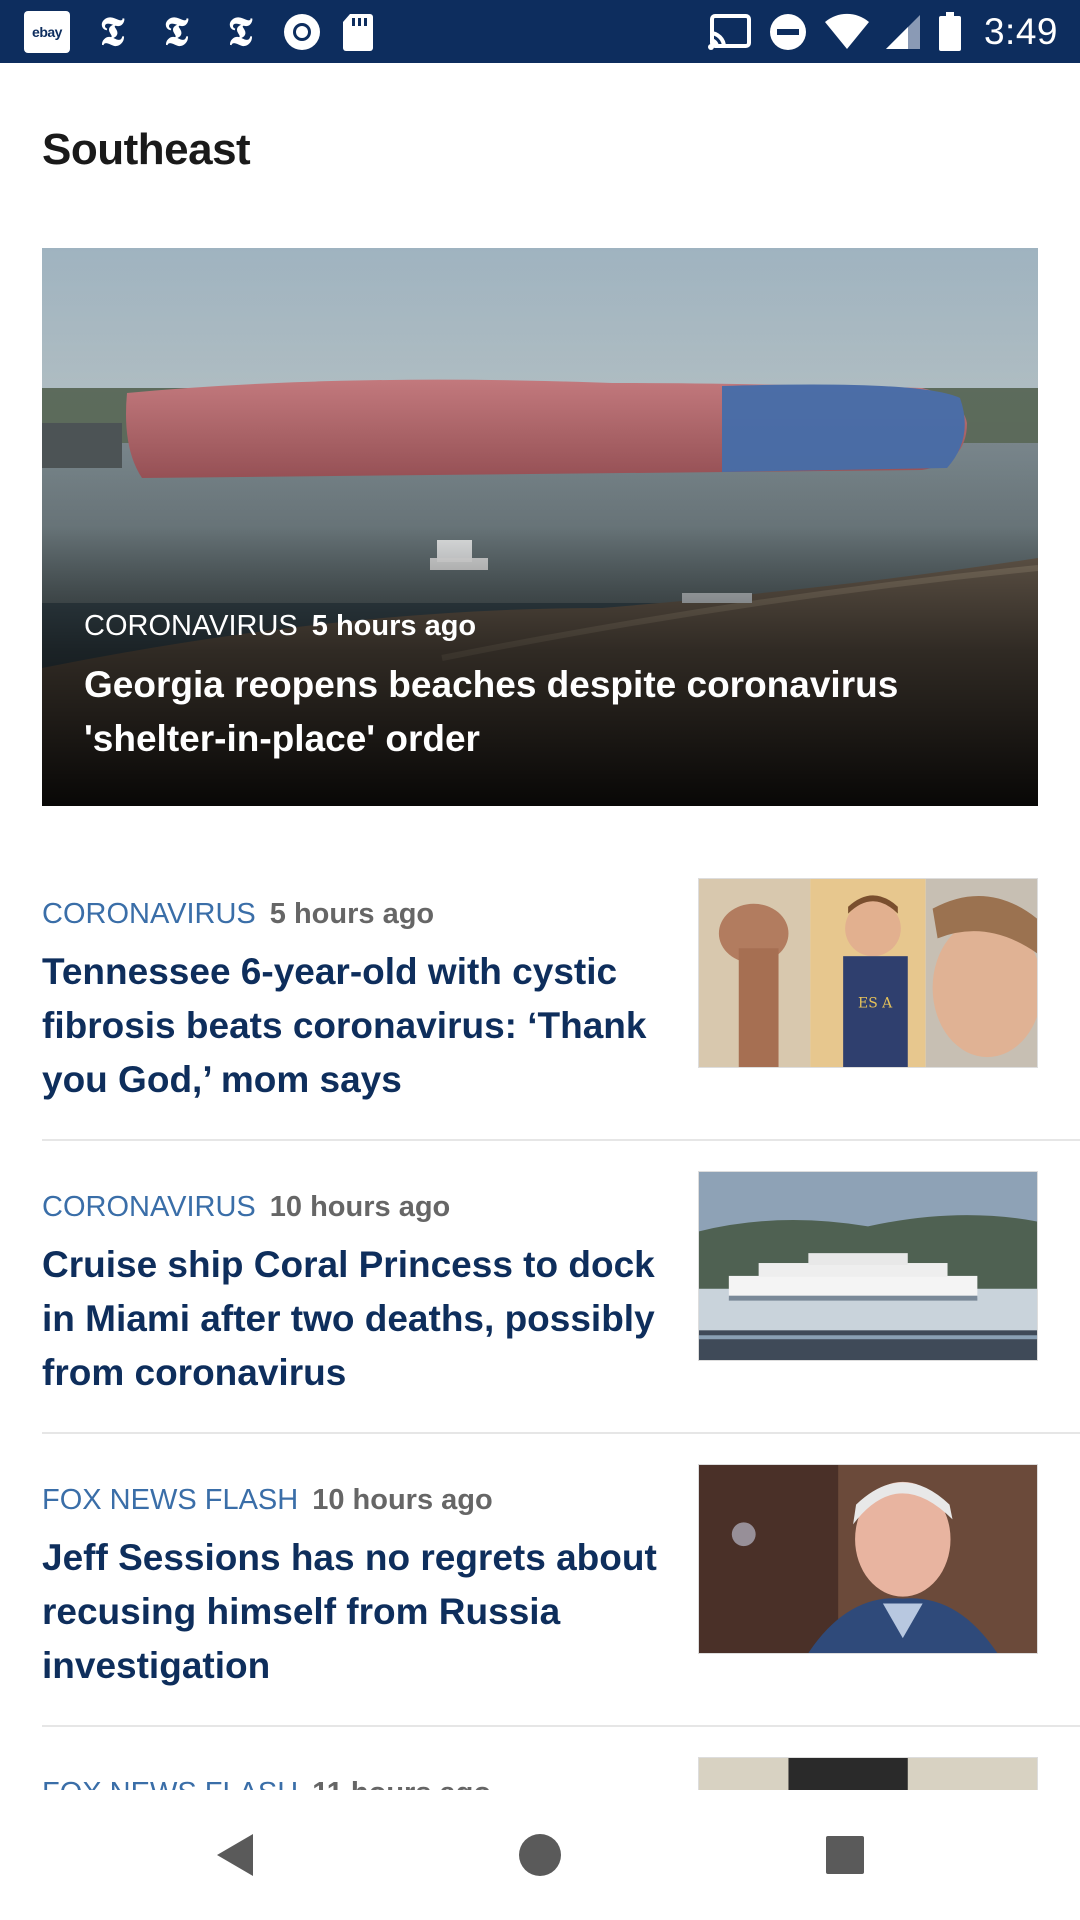 The height and width of the screenshot is (1920, 1080). What do you see at coordinates (949, 31) in the screenshot?
I see `battery-icon` at bounding box center [949, 31].